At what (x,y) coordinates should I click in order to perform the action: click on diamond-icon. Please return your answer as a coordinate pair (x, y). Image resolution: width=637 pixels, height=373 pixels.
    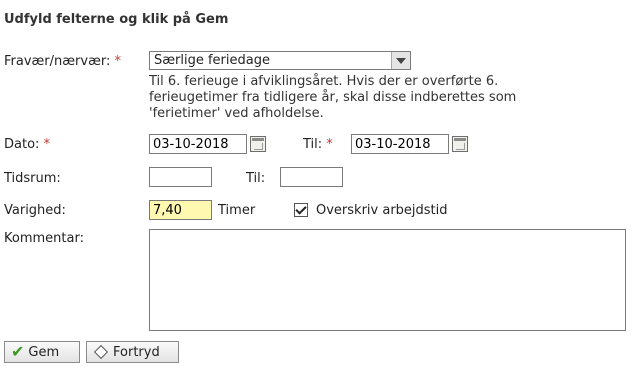
    Looking at the image, I should click on (101, 352).